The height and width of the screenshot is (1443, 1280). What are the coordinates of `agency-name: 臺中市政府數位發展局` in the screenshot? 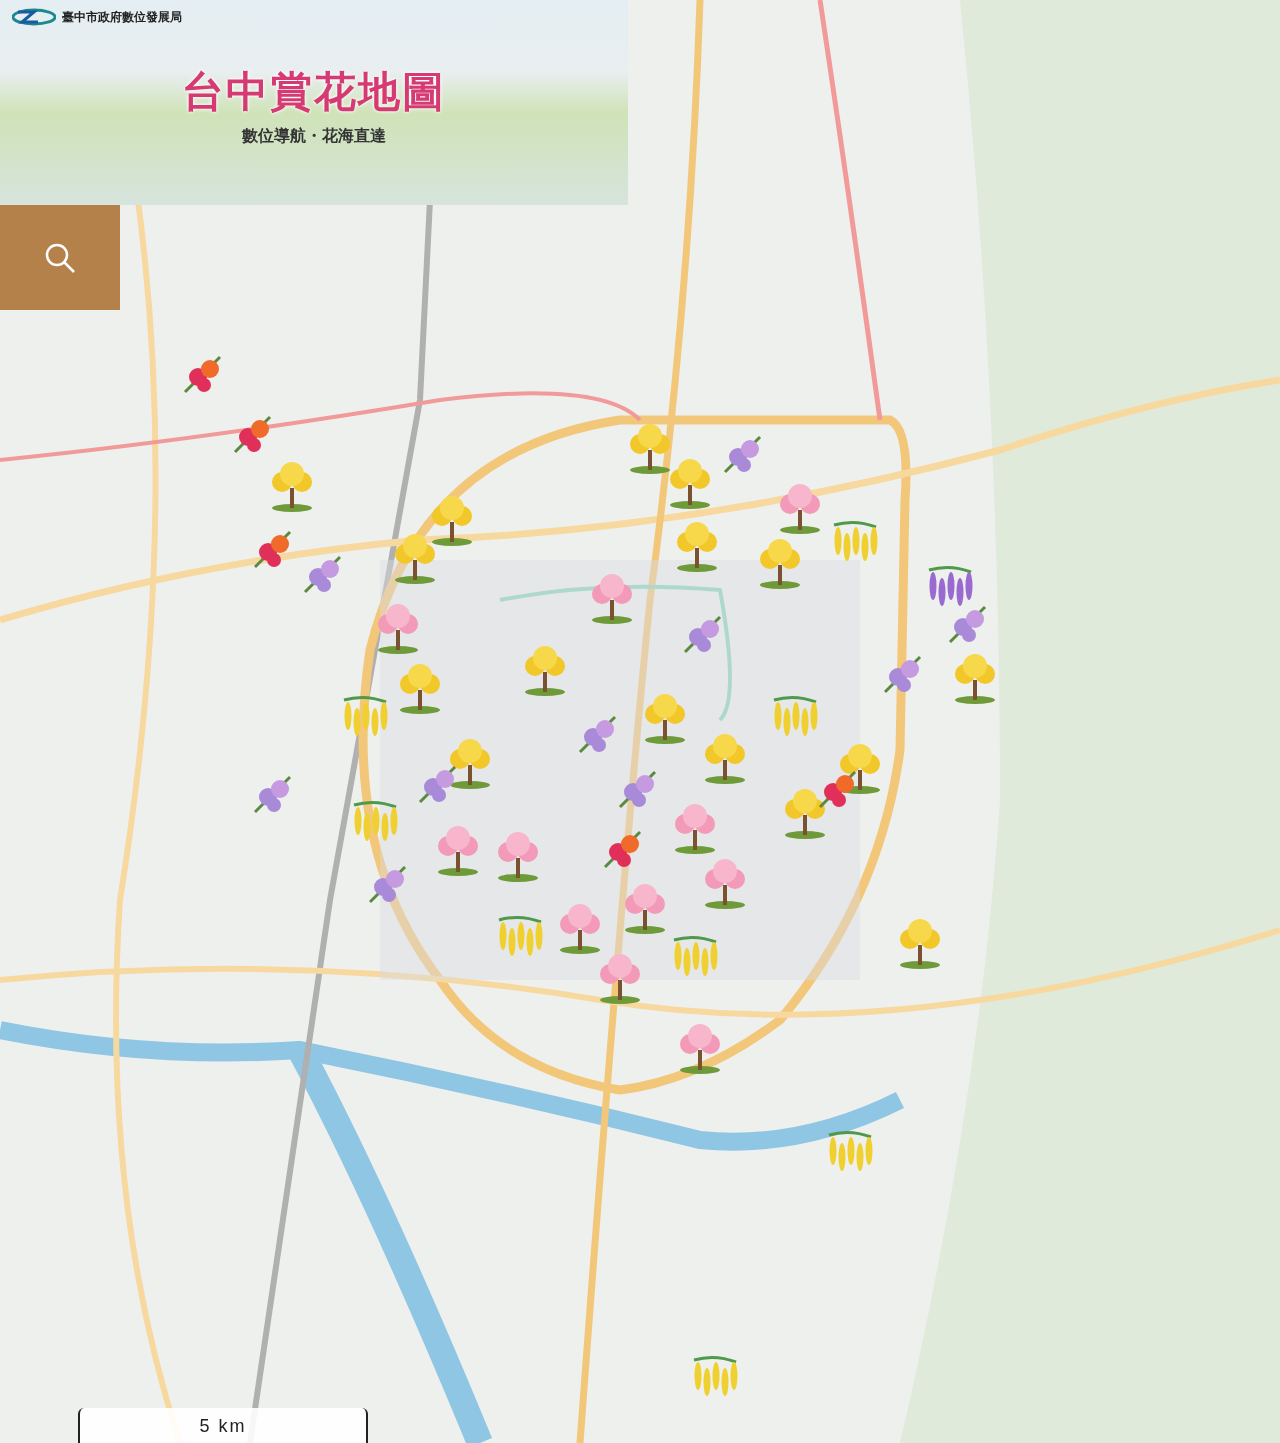 It's located at (122, 17).